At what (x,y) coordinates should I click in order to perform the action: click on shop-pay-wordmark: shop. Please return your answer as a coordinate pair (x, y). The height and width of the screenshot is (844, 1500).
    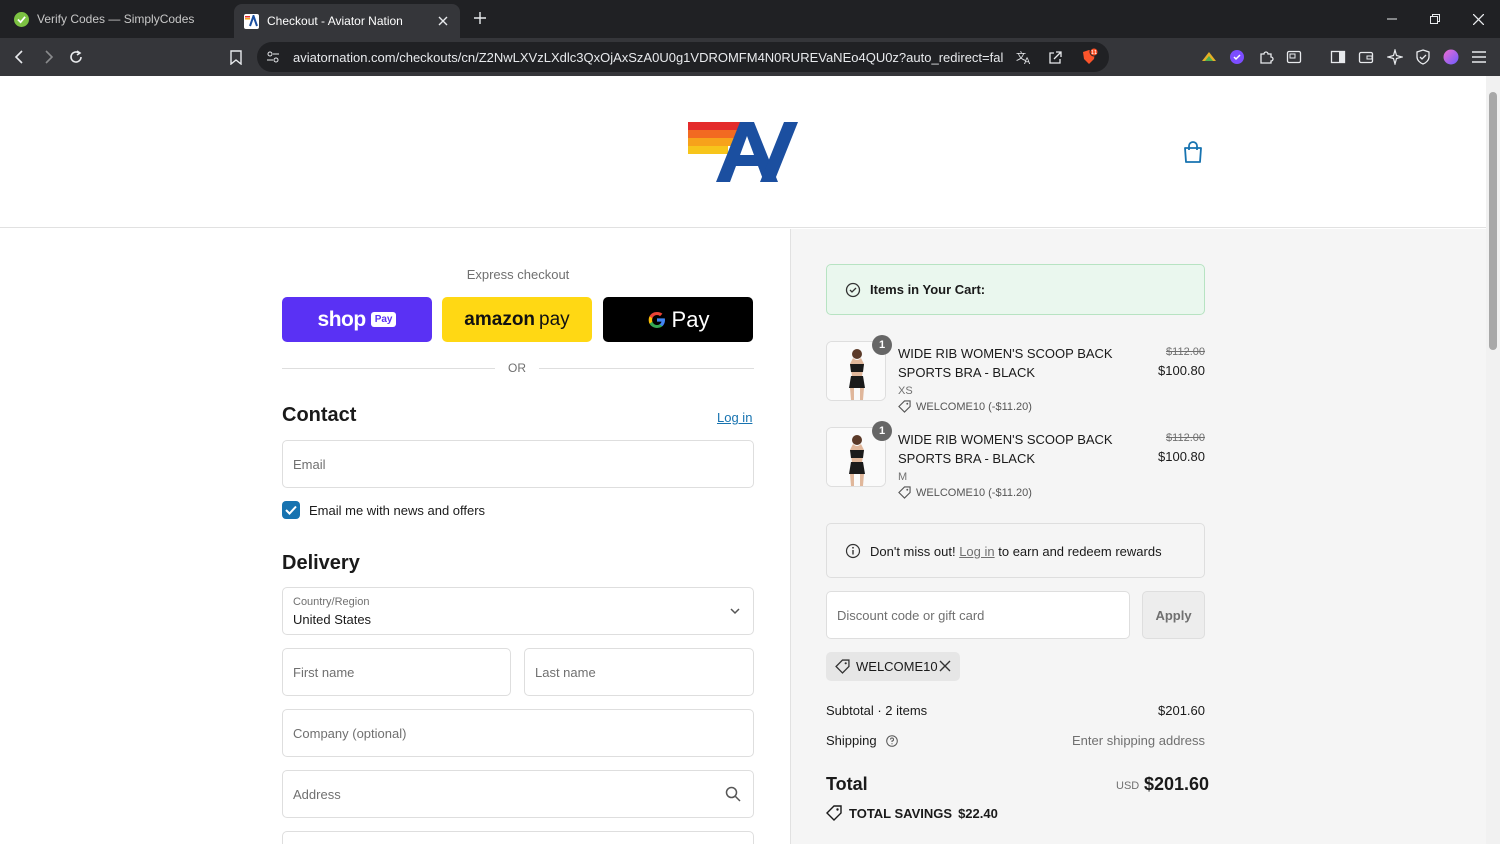
    Looking at the image, I should click on (342, 319).